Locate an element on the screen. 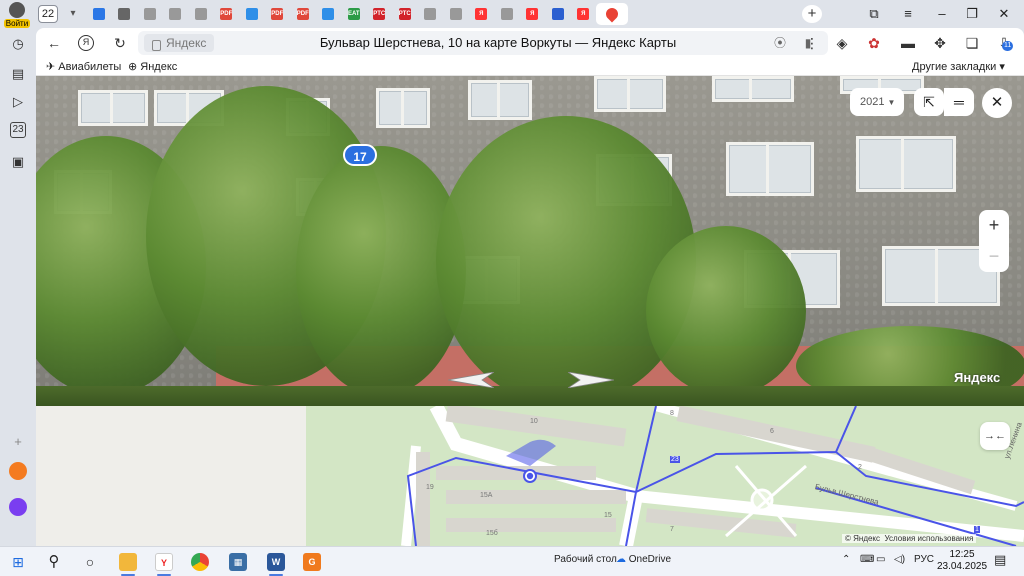 This screenshot has width=1024, height=576. other-bookmarks-button: Другие закладки ▾ is located at coordinates (958, 67).